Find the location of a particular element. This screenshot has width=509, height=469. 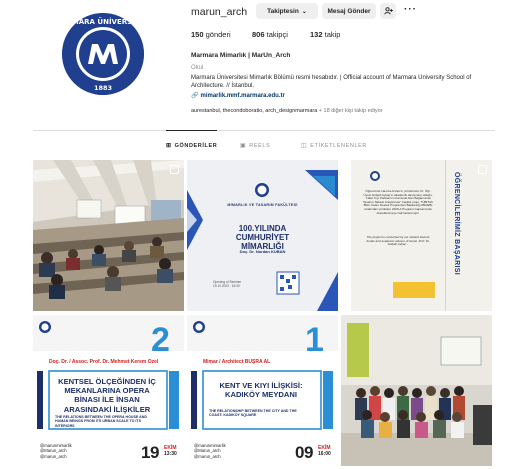

chevron-down-icon: ⌄ is located at coordinates (304, 11).